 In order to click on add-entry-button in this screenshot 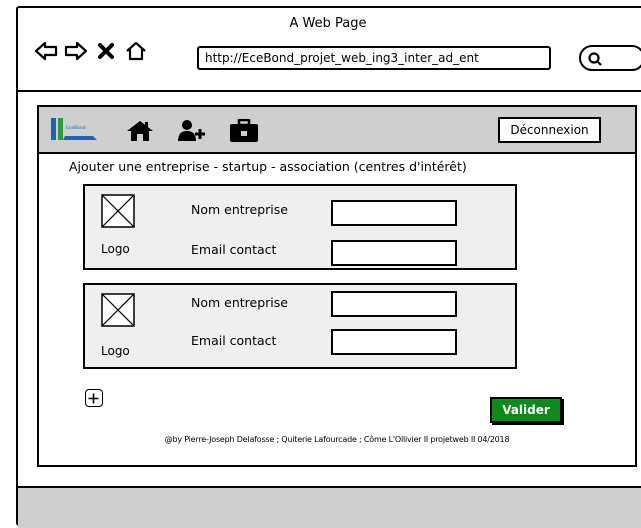, I will do `click(94, 398)`.